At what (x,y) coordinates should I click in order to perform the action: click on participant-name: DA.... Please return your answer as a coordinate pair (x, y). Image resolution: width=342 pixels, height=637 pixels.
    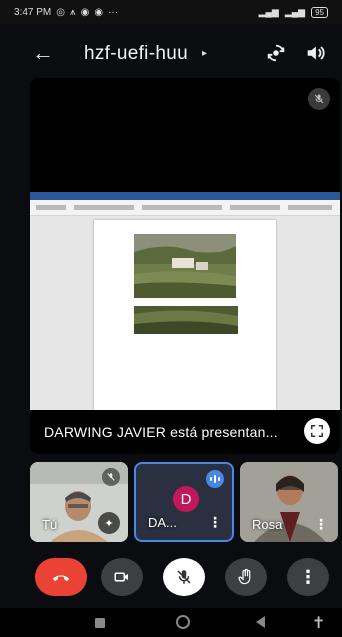
    Looking at the image, I should click on (162, 522).